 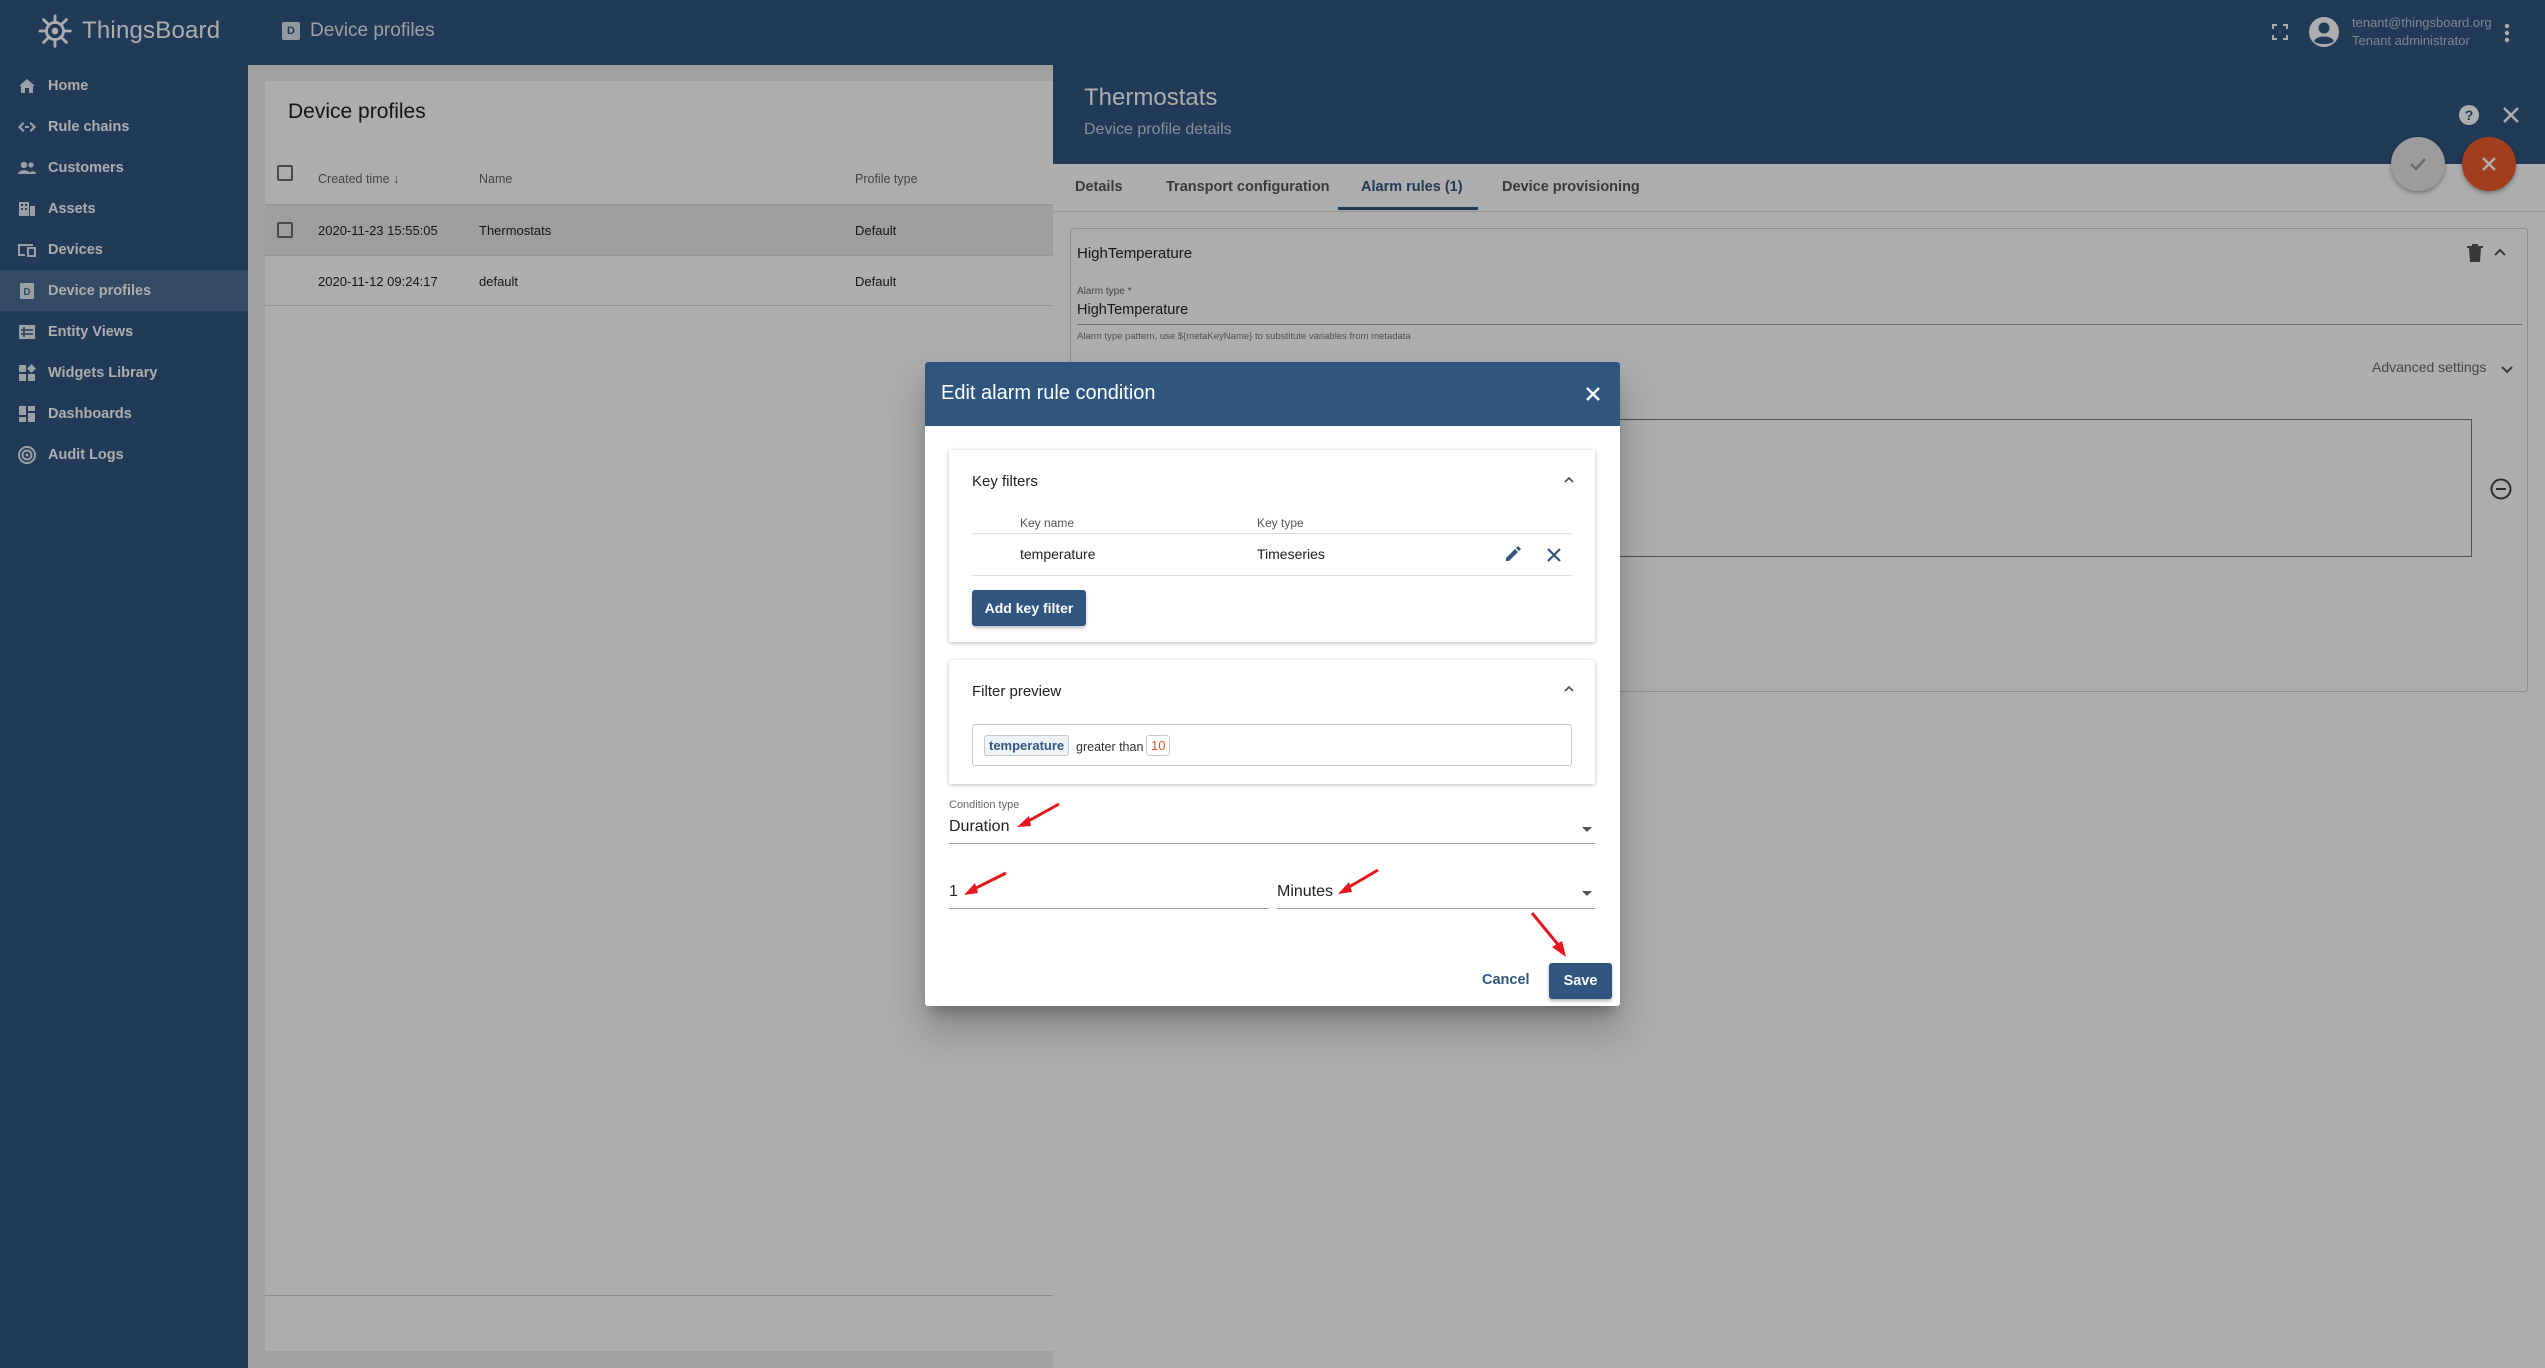 I want to click on condition-type-underline, so click(x=1272, y=843).